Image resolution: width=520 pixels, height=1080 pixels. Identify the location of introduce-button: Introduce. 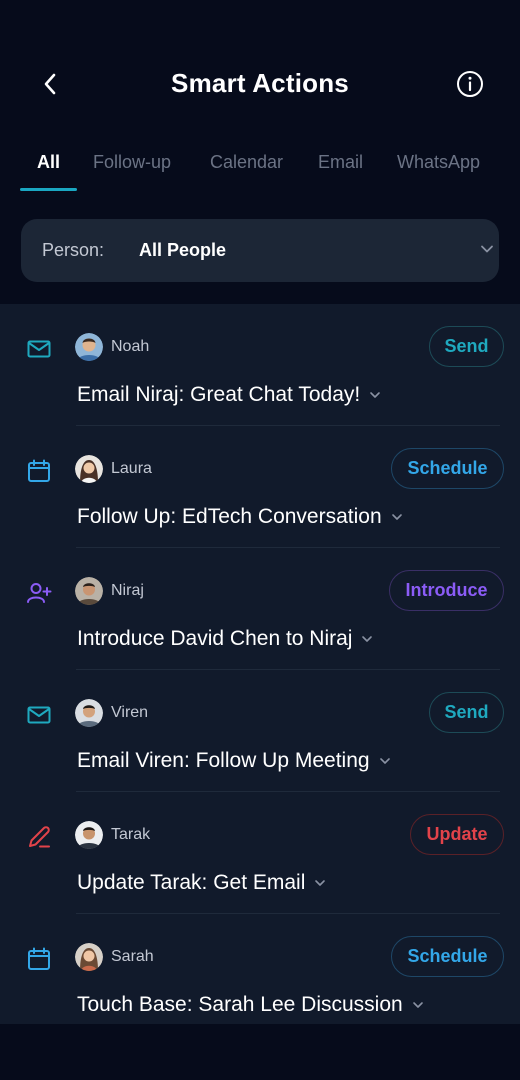
(446, 590).